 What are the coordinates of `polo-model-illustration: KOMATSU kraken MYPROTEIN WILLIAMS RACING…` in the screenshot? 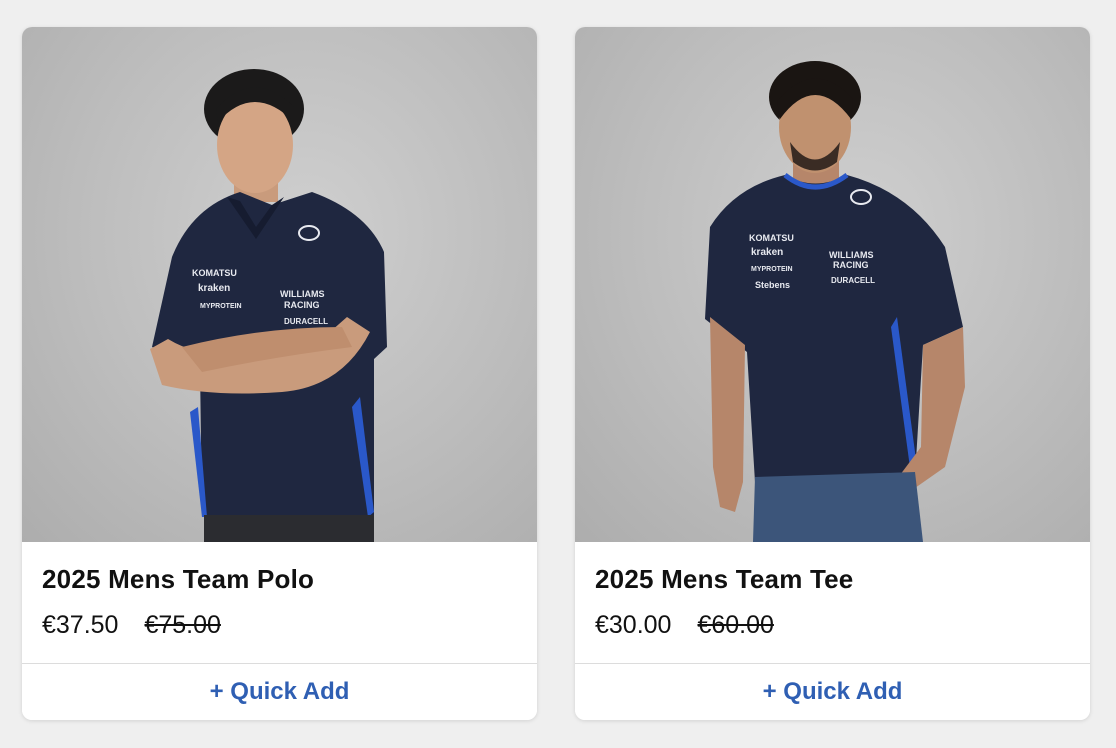 It's located at (268, 305).